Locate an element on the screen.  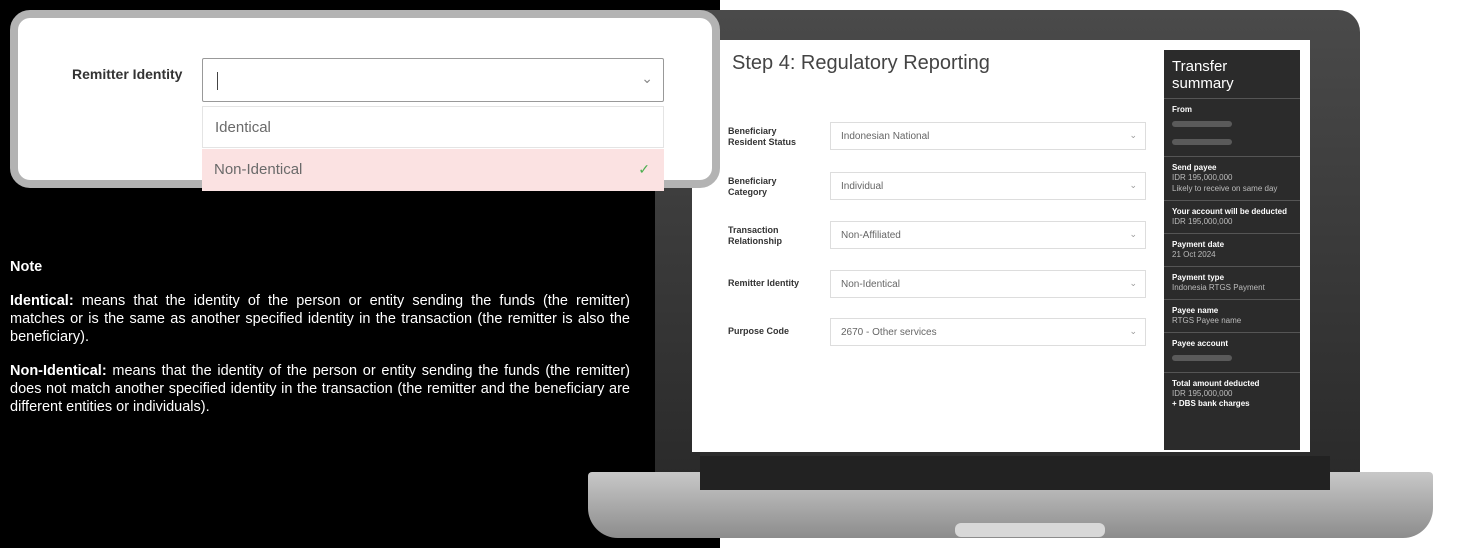
field-value: Non-Affiliated is located at coordinates (871, 235).